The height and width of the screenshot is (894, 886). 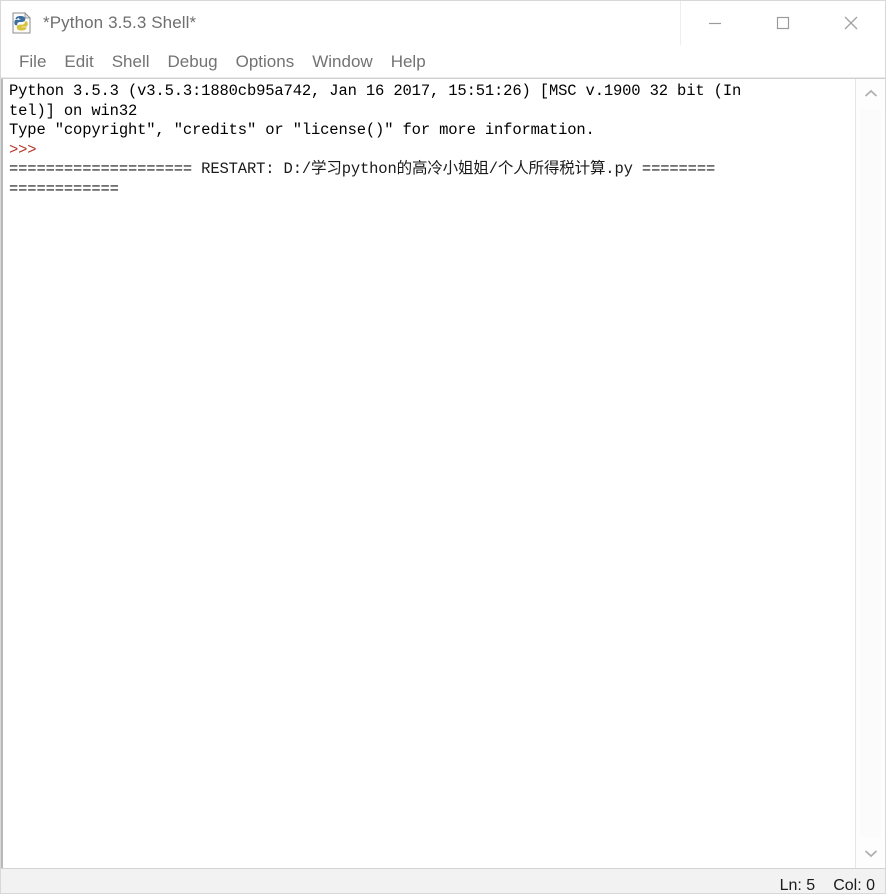 I want to click on shell-restart-line-wrap: ============, so click(x=64, y=188).